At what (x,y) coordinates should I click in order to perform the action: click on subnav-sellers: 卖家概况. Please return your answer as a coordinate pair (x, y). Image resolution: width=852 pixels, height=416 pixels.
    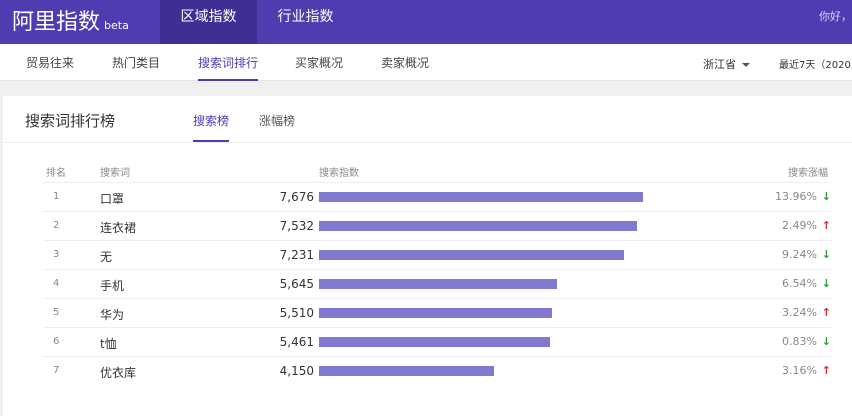
    Looking at the image, I should click on (405, 62).